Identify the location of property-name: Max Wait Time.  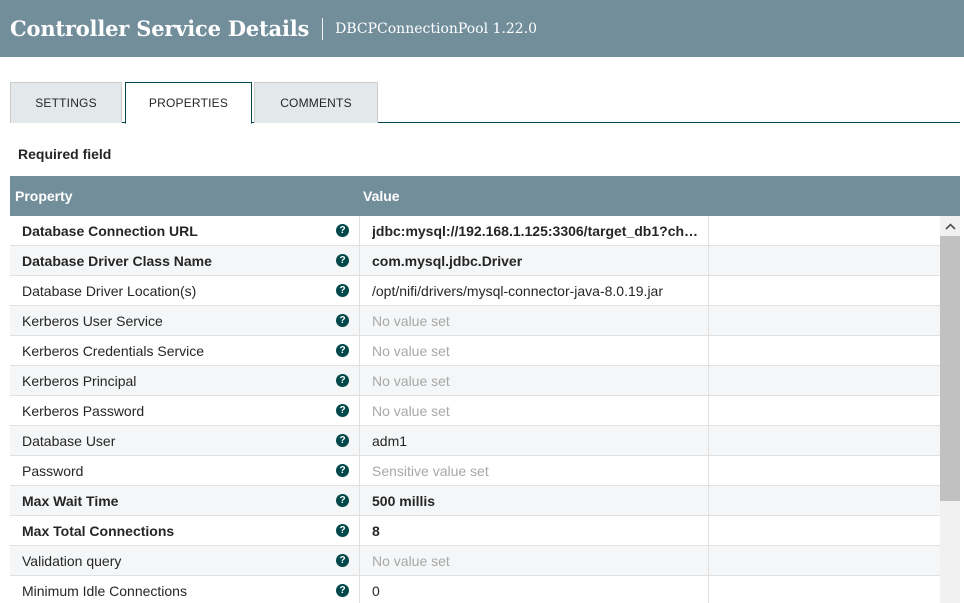
(70, 501).